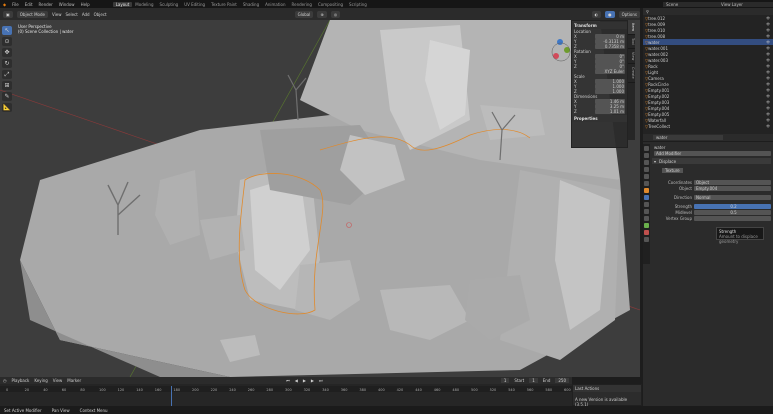 This screenshot has width=773, height=414. What do you see at coordinates (312, 380) in the screenshot?
I see `next-key-icon: ▶` at bounding box center [312, 380].